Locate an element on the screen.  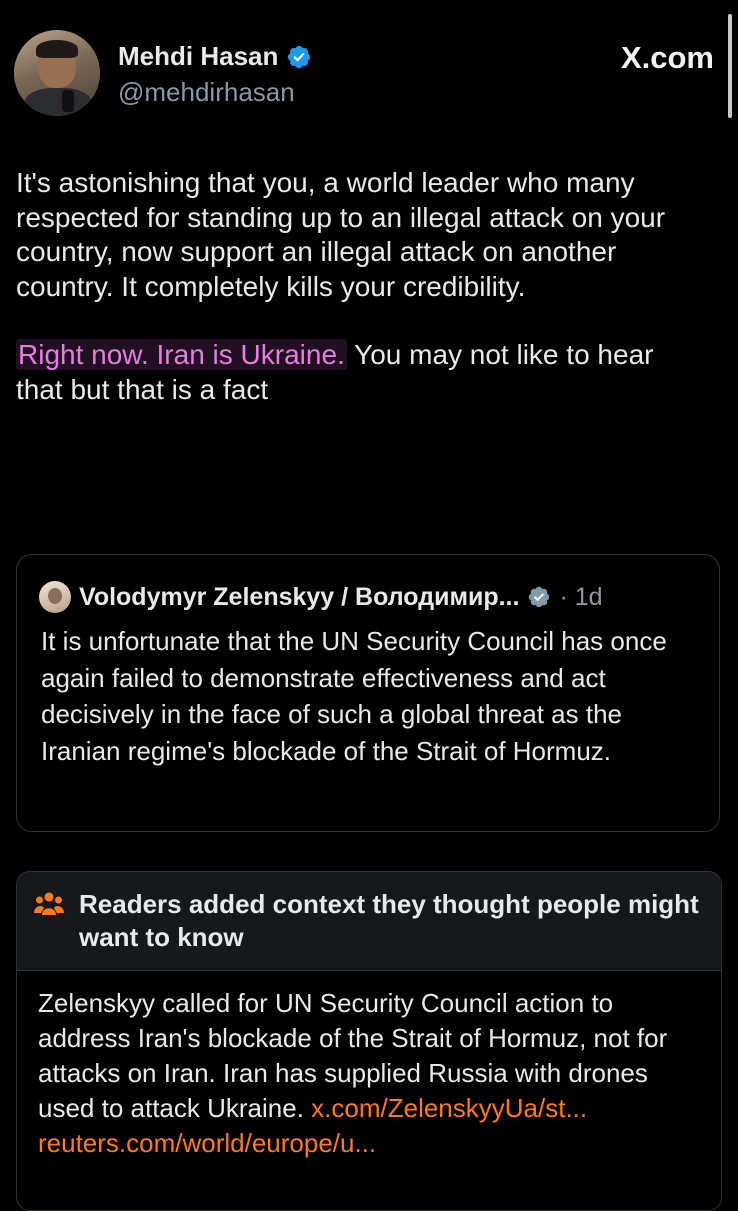
quoted-avatar is located at coordinates (55, 597).